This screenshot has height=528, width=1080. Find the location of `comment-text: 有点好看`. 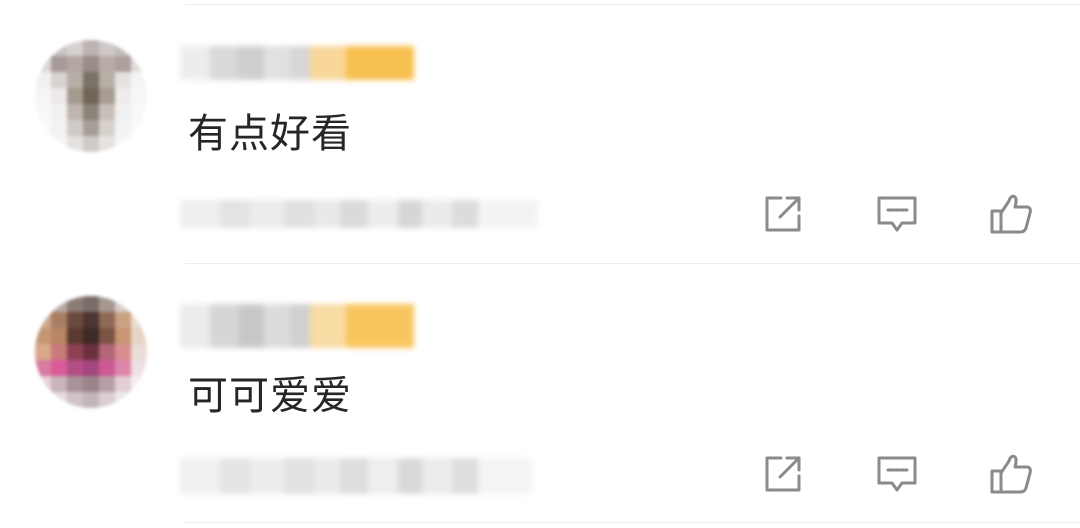

comment-text: 有点好看 is located at coordinates (270, 134).